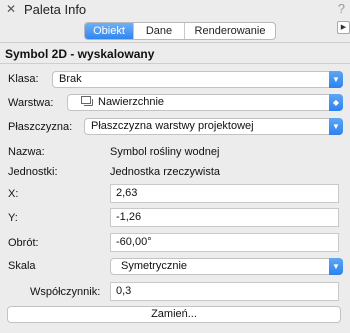 The image size is (350, 333). I want to click on klasa-value: Brak, so click(70, 79).